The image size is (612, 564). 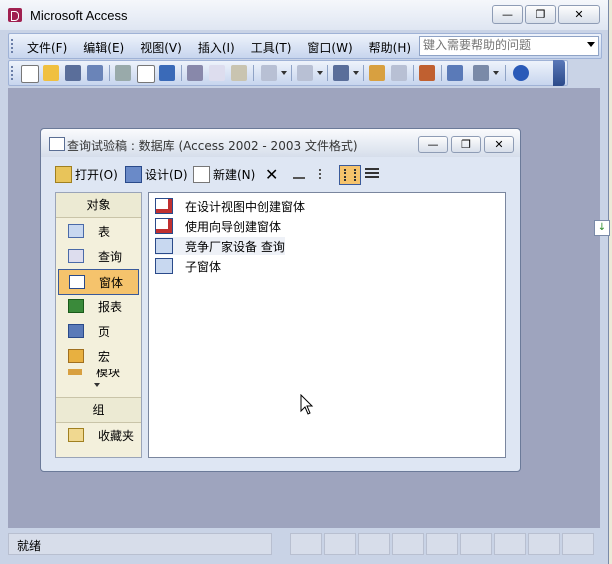 I want to click on menu-window: 窗口(W), so click(x=329, y=47).